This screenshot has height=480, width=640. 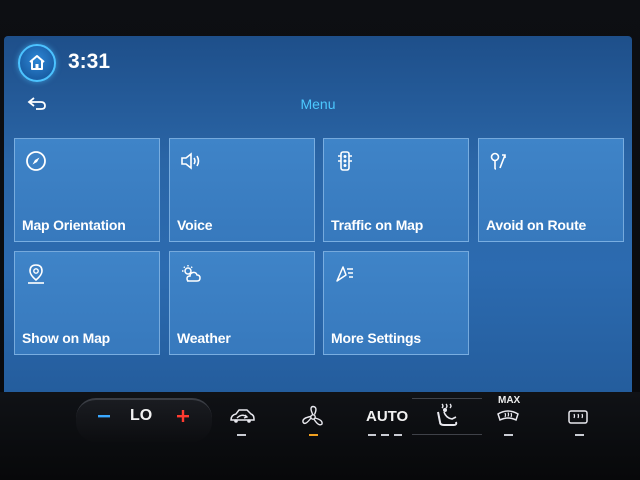 I want to click on tile-voice: Voice, so click(x=242, y=190).